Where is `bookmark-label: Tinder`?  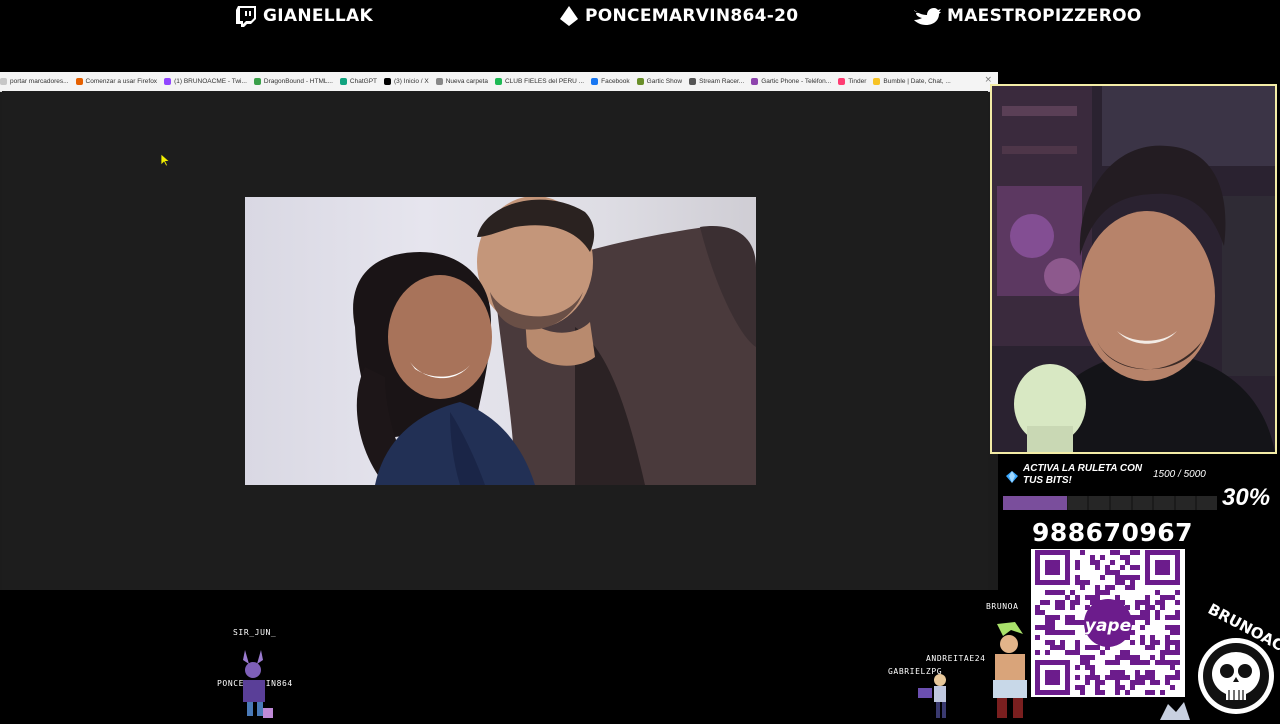
bookmark-label: Tinder is located at coordinates (857, 81).